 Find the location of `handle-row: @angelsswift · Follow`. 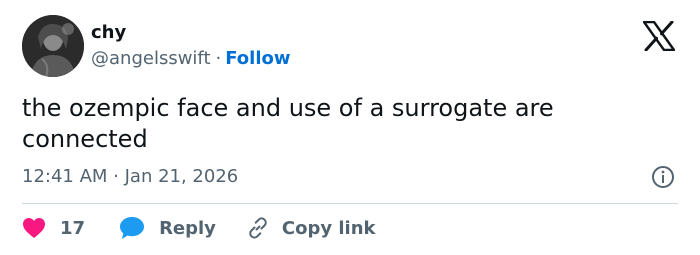

handle-row: @angelsswift · Follow is located at coordinates (191, 59).